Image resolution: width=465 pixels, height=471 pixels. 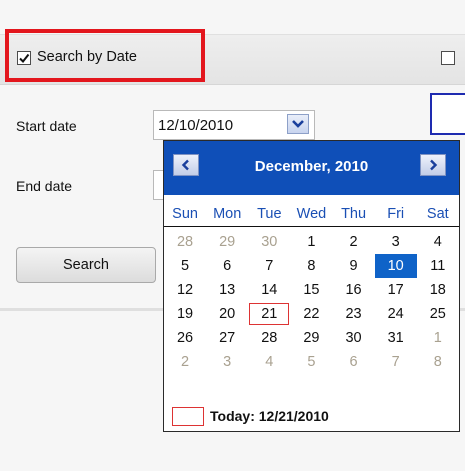 What do you see at coordinates (311, 226) in the screenshot?
I see `divider` at bounding box center [311, 226].